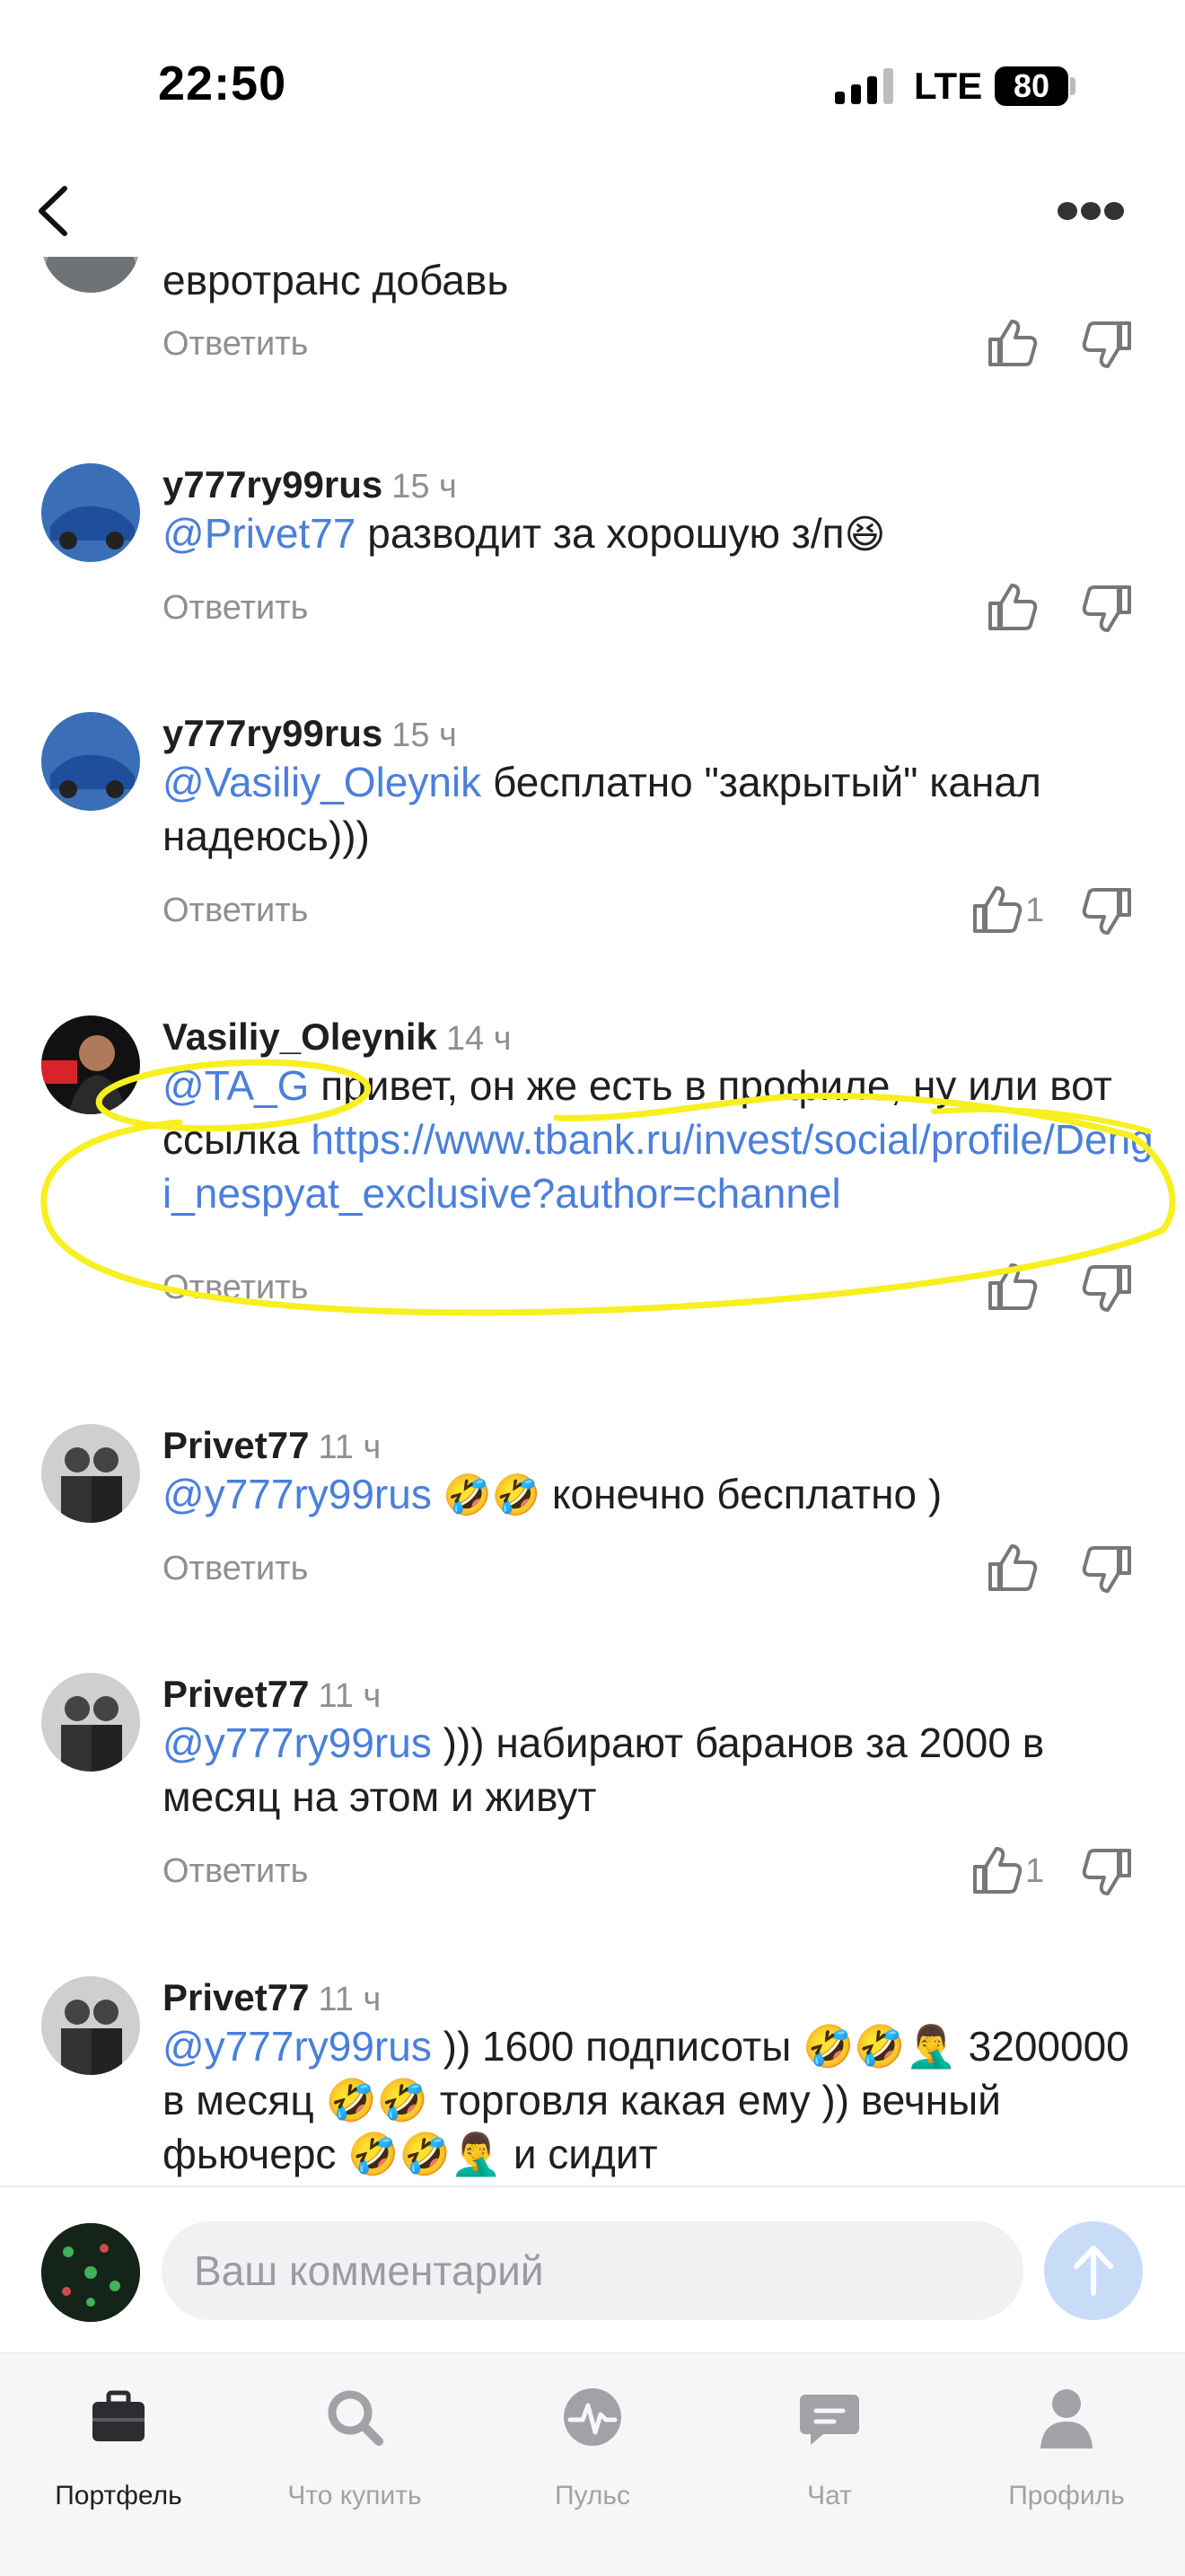 The width and height of the screenshot is (1185, 2576). I want to click on tab-label: Чат, so click(829, 2495).